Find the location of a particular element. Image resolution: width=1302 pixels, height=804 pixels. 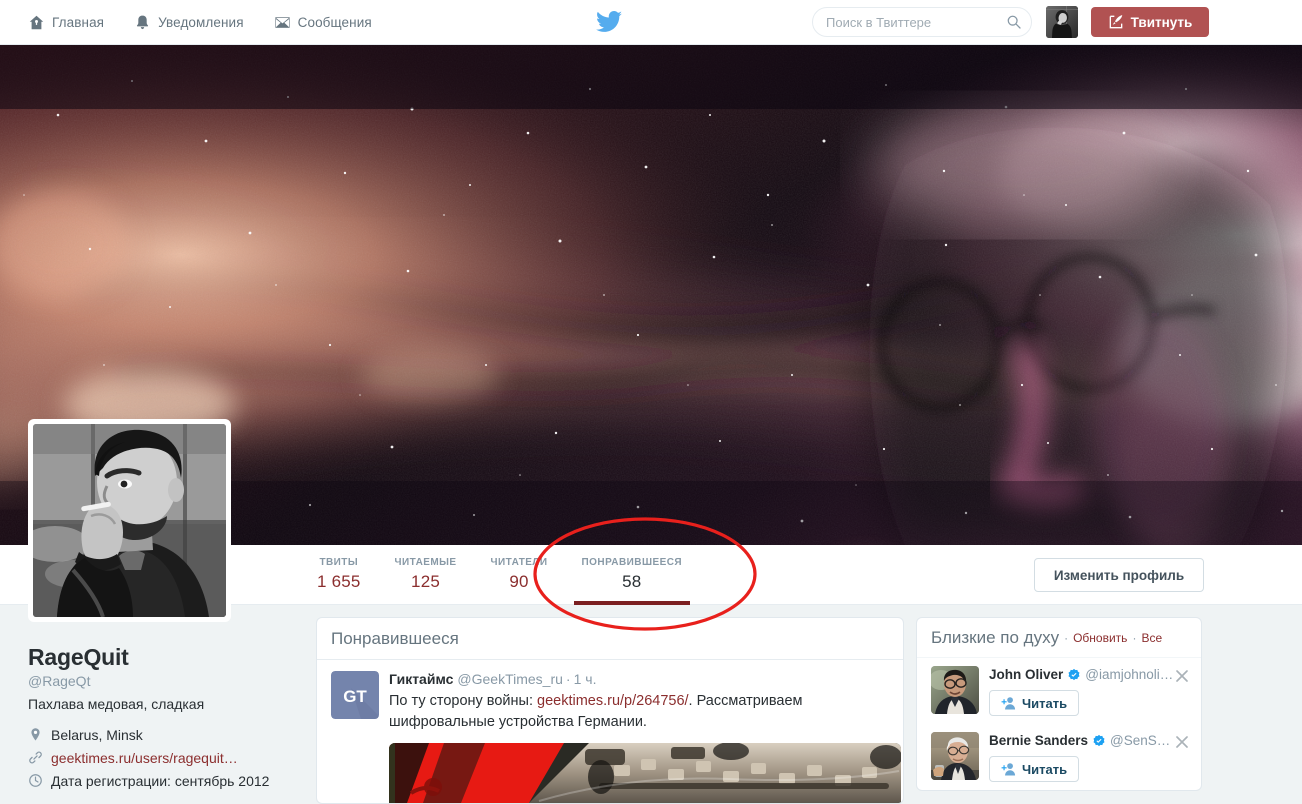

nav-item-home-label: Главная is located at coordinates (78, 22).